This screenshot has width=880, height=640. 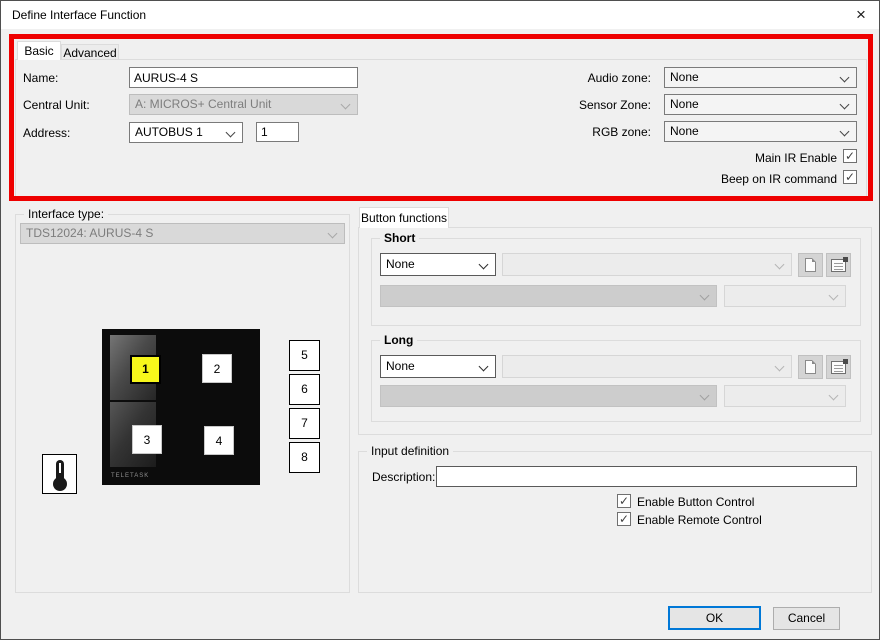 I want to click on main-ir-enable-label: Main IR Enable, so click(x=795, y=158).